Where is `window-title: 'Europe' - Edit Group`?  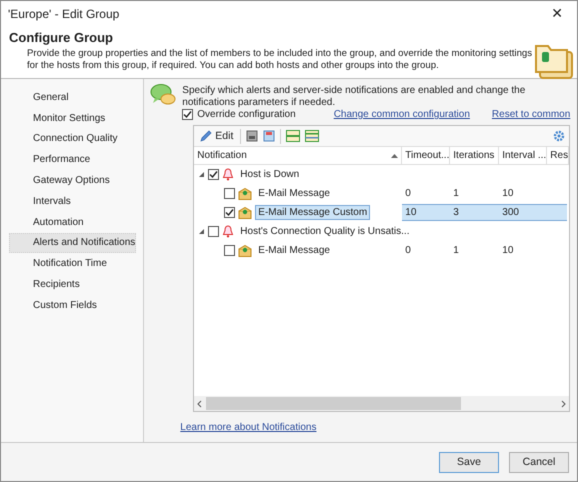
window-title: 'Europe' - Edit Group is located at coordinates (64, 14).